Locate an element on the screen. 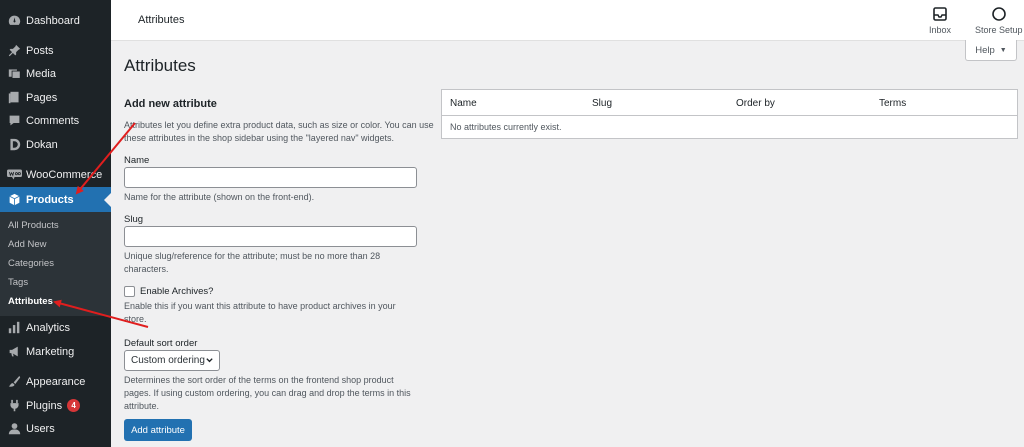  chart-icon is located at coordinates (14, 327).